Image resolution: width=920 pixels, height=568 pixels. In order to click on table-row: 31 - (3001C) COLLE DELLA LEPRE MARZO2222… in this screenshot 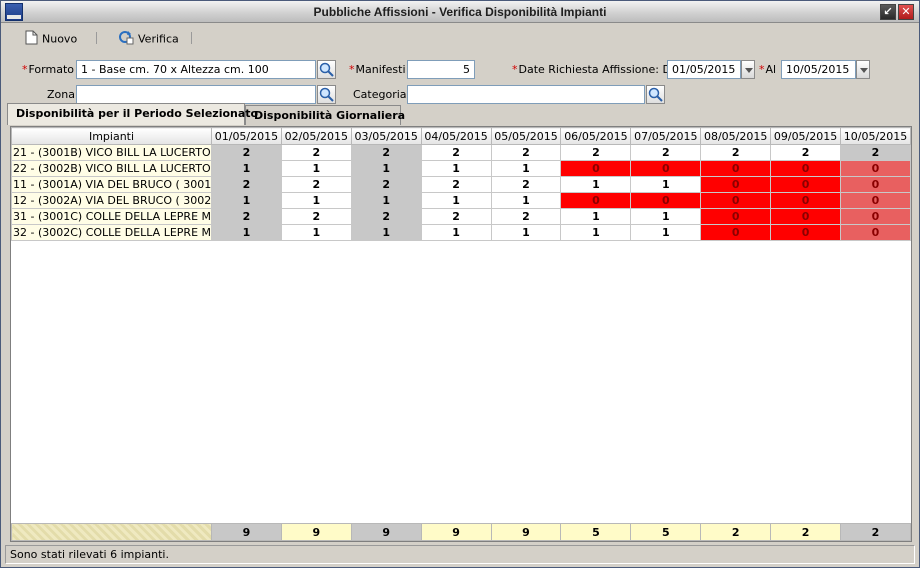, I will do `click(461, 216)`.